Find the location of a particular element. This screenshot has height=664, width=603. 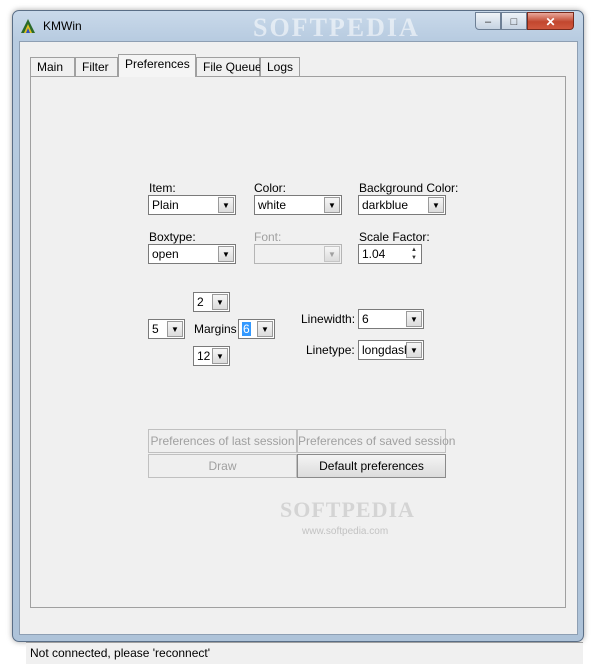

linewidth-combo: 6 ▼ is located at coordinates (391, 319).